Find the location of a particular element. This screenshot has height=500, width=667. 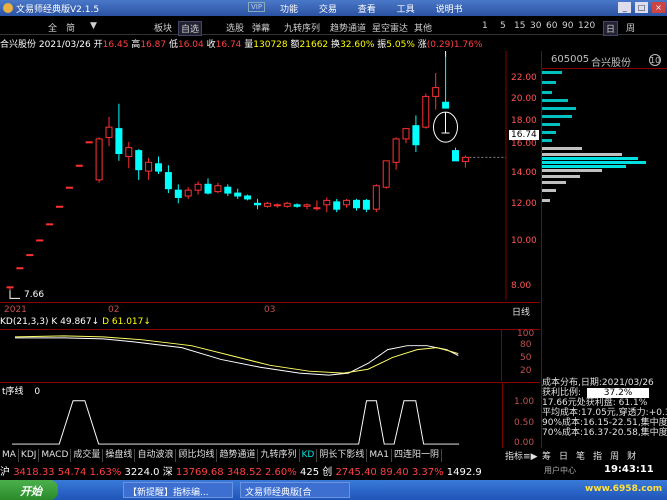

side-tab-index: 指 is located at coordinates (597, 457).